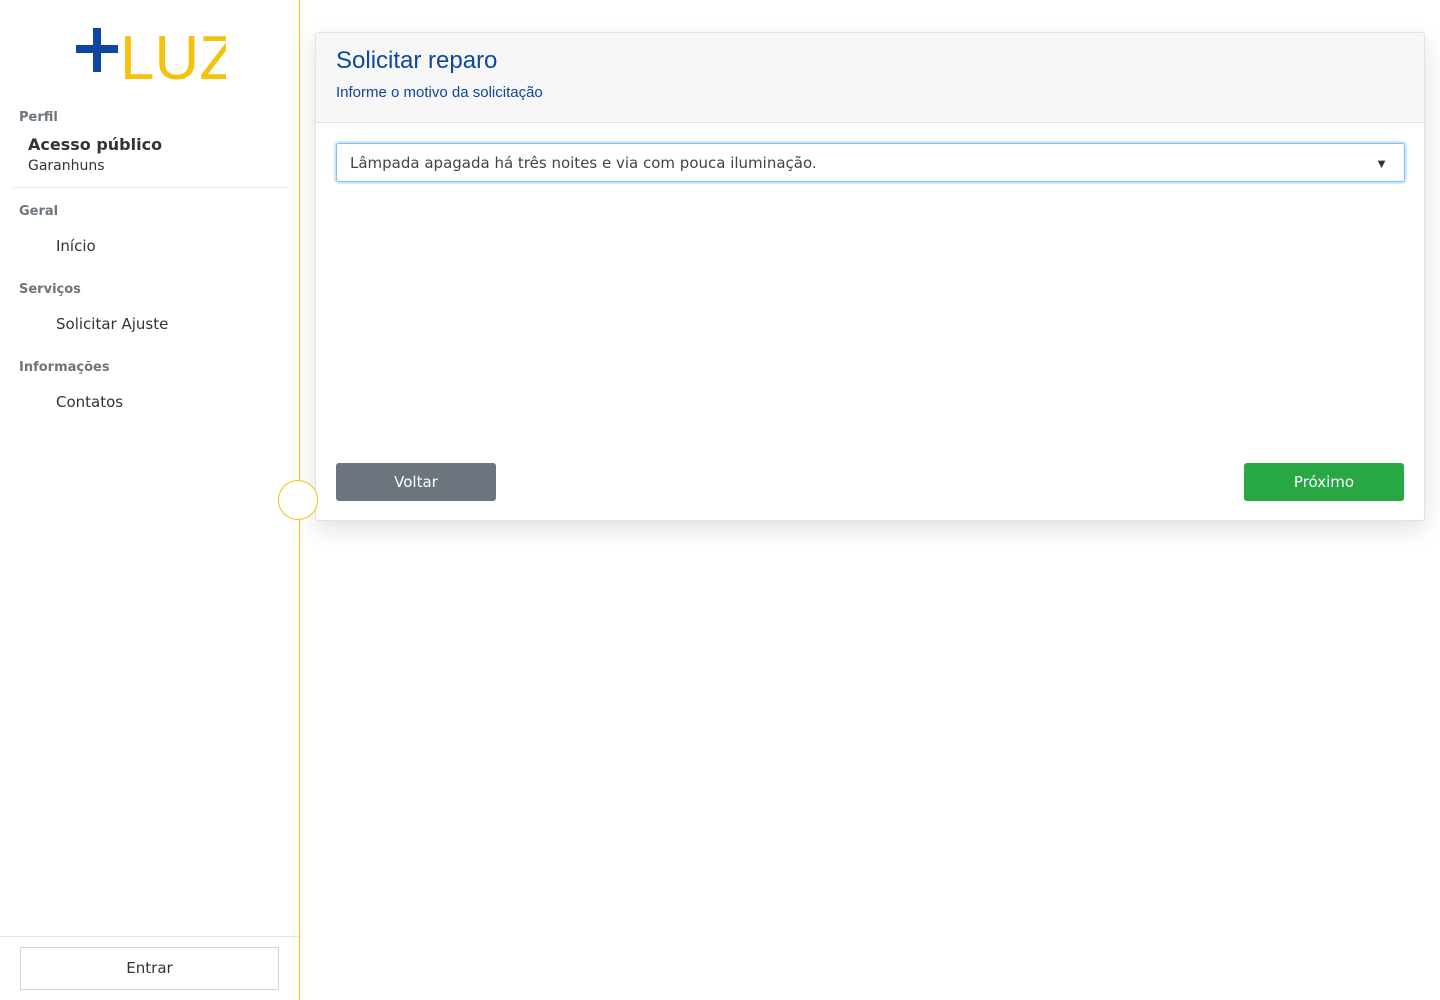 The height and width of the screenshot is (1000, 1440). I want to click on page-title: Solicitar reparo, so click(417, 60).